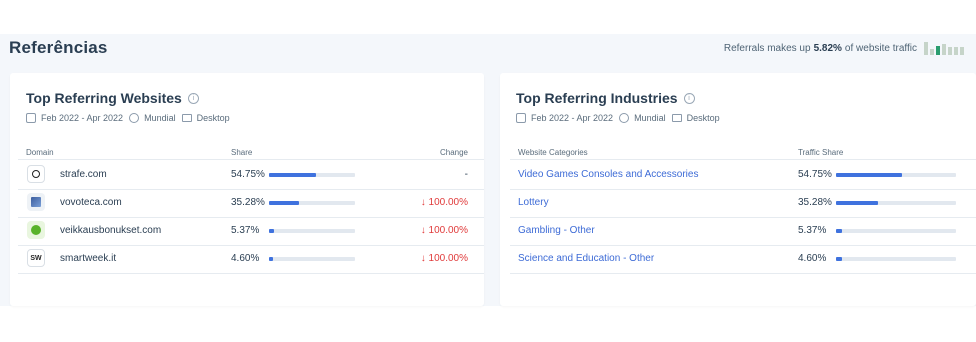  I want to click on domain-link: vovoteca.com, so click(91, 202).